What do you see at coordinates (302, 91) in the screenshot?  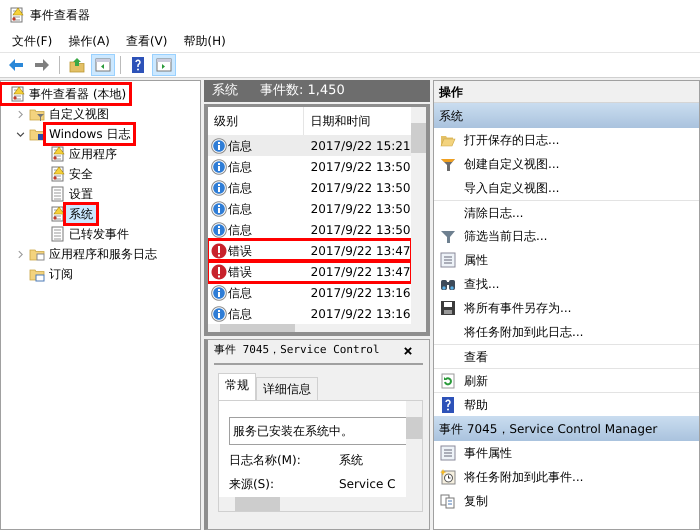 I see `event-count: 事件数: 1,450` at bounding box center [302, 91].